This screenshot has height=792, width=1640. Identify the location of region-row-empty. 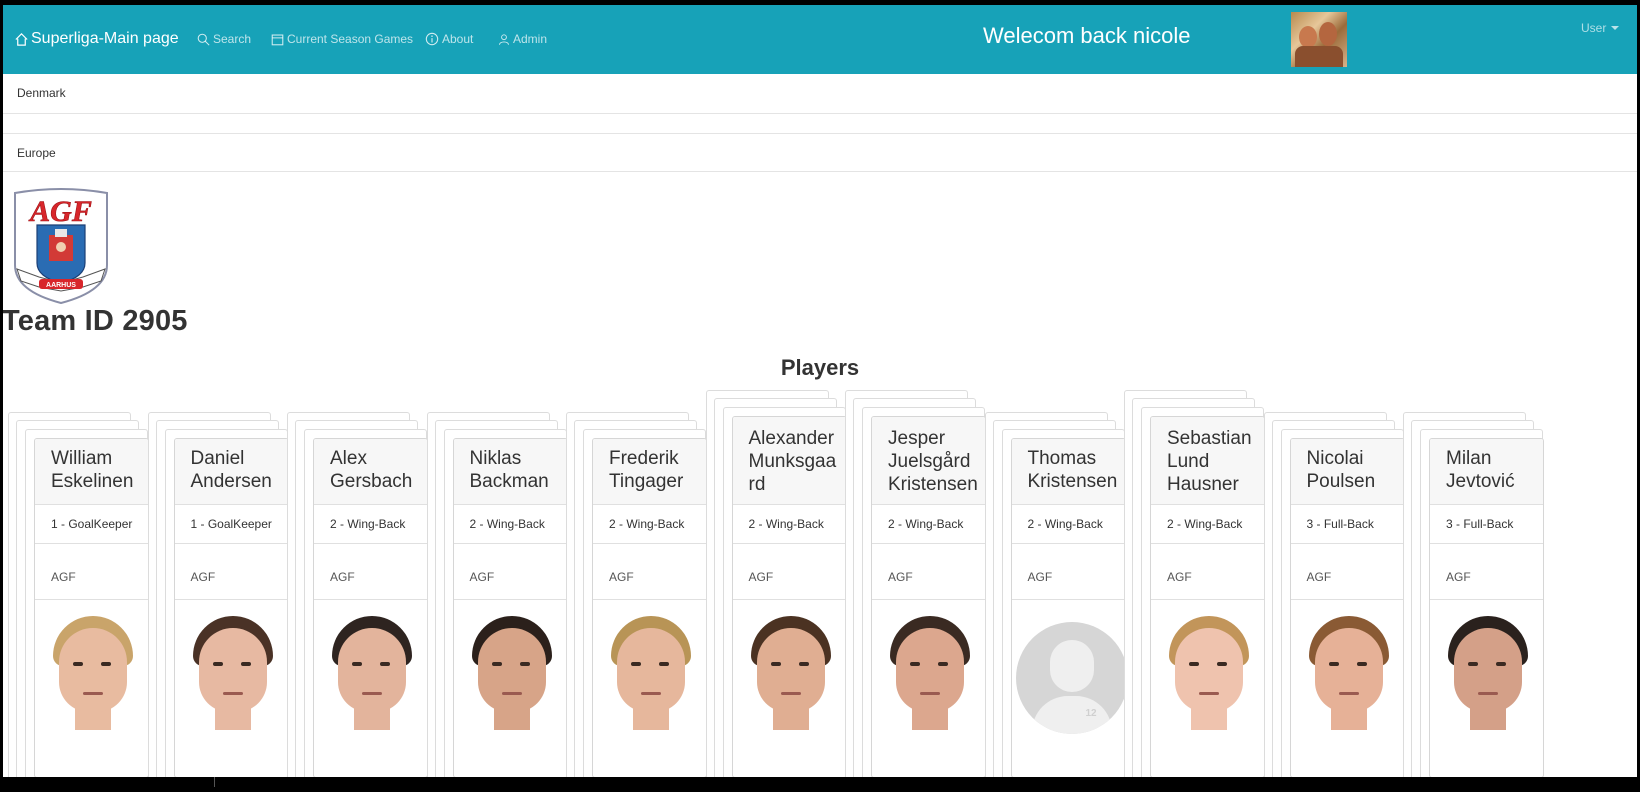
(820, 124).